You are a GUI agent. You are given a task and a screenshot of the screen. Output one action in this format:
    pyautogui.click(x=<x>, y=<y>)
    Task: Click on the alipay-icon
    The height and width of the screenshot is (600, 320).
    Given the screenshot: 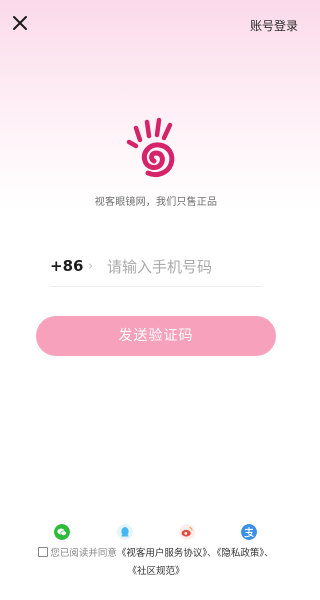 What is the action you would take?
    pyautogui.click(x=249, y=532)
    